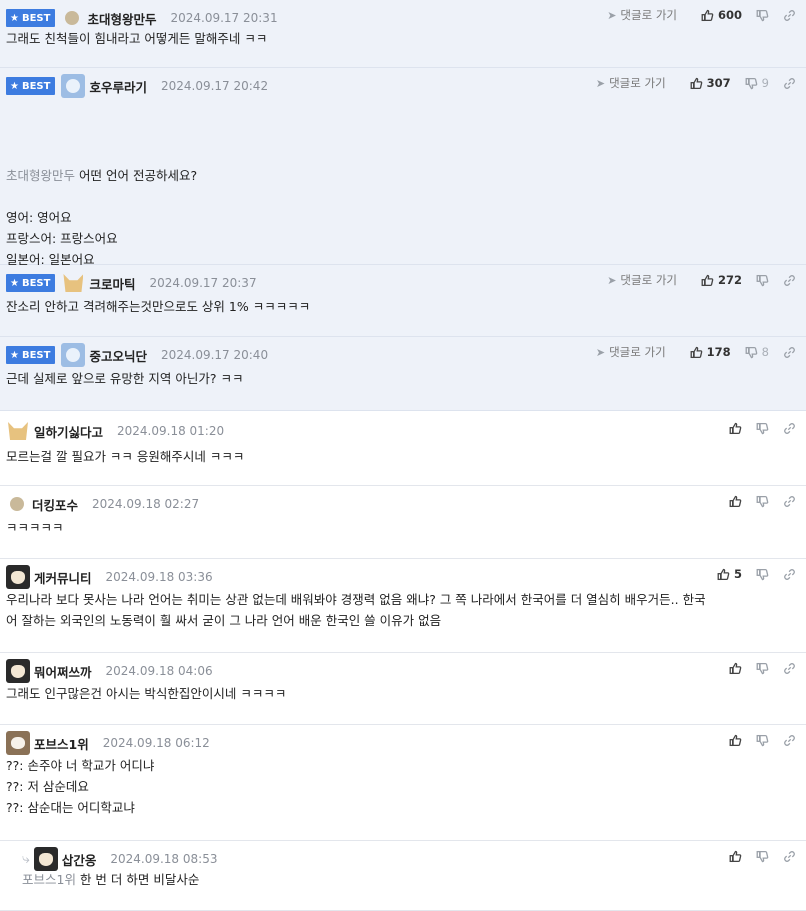  Describe the element at coordinates (401, 196) in the screenshot. I see `comment-line` at that location.